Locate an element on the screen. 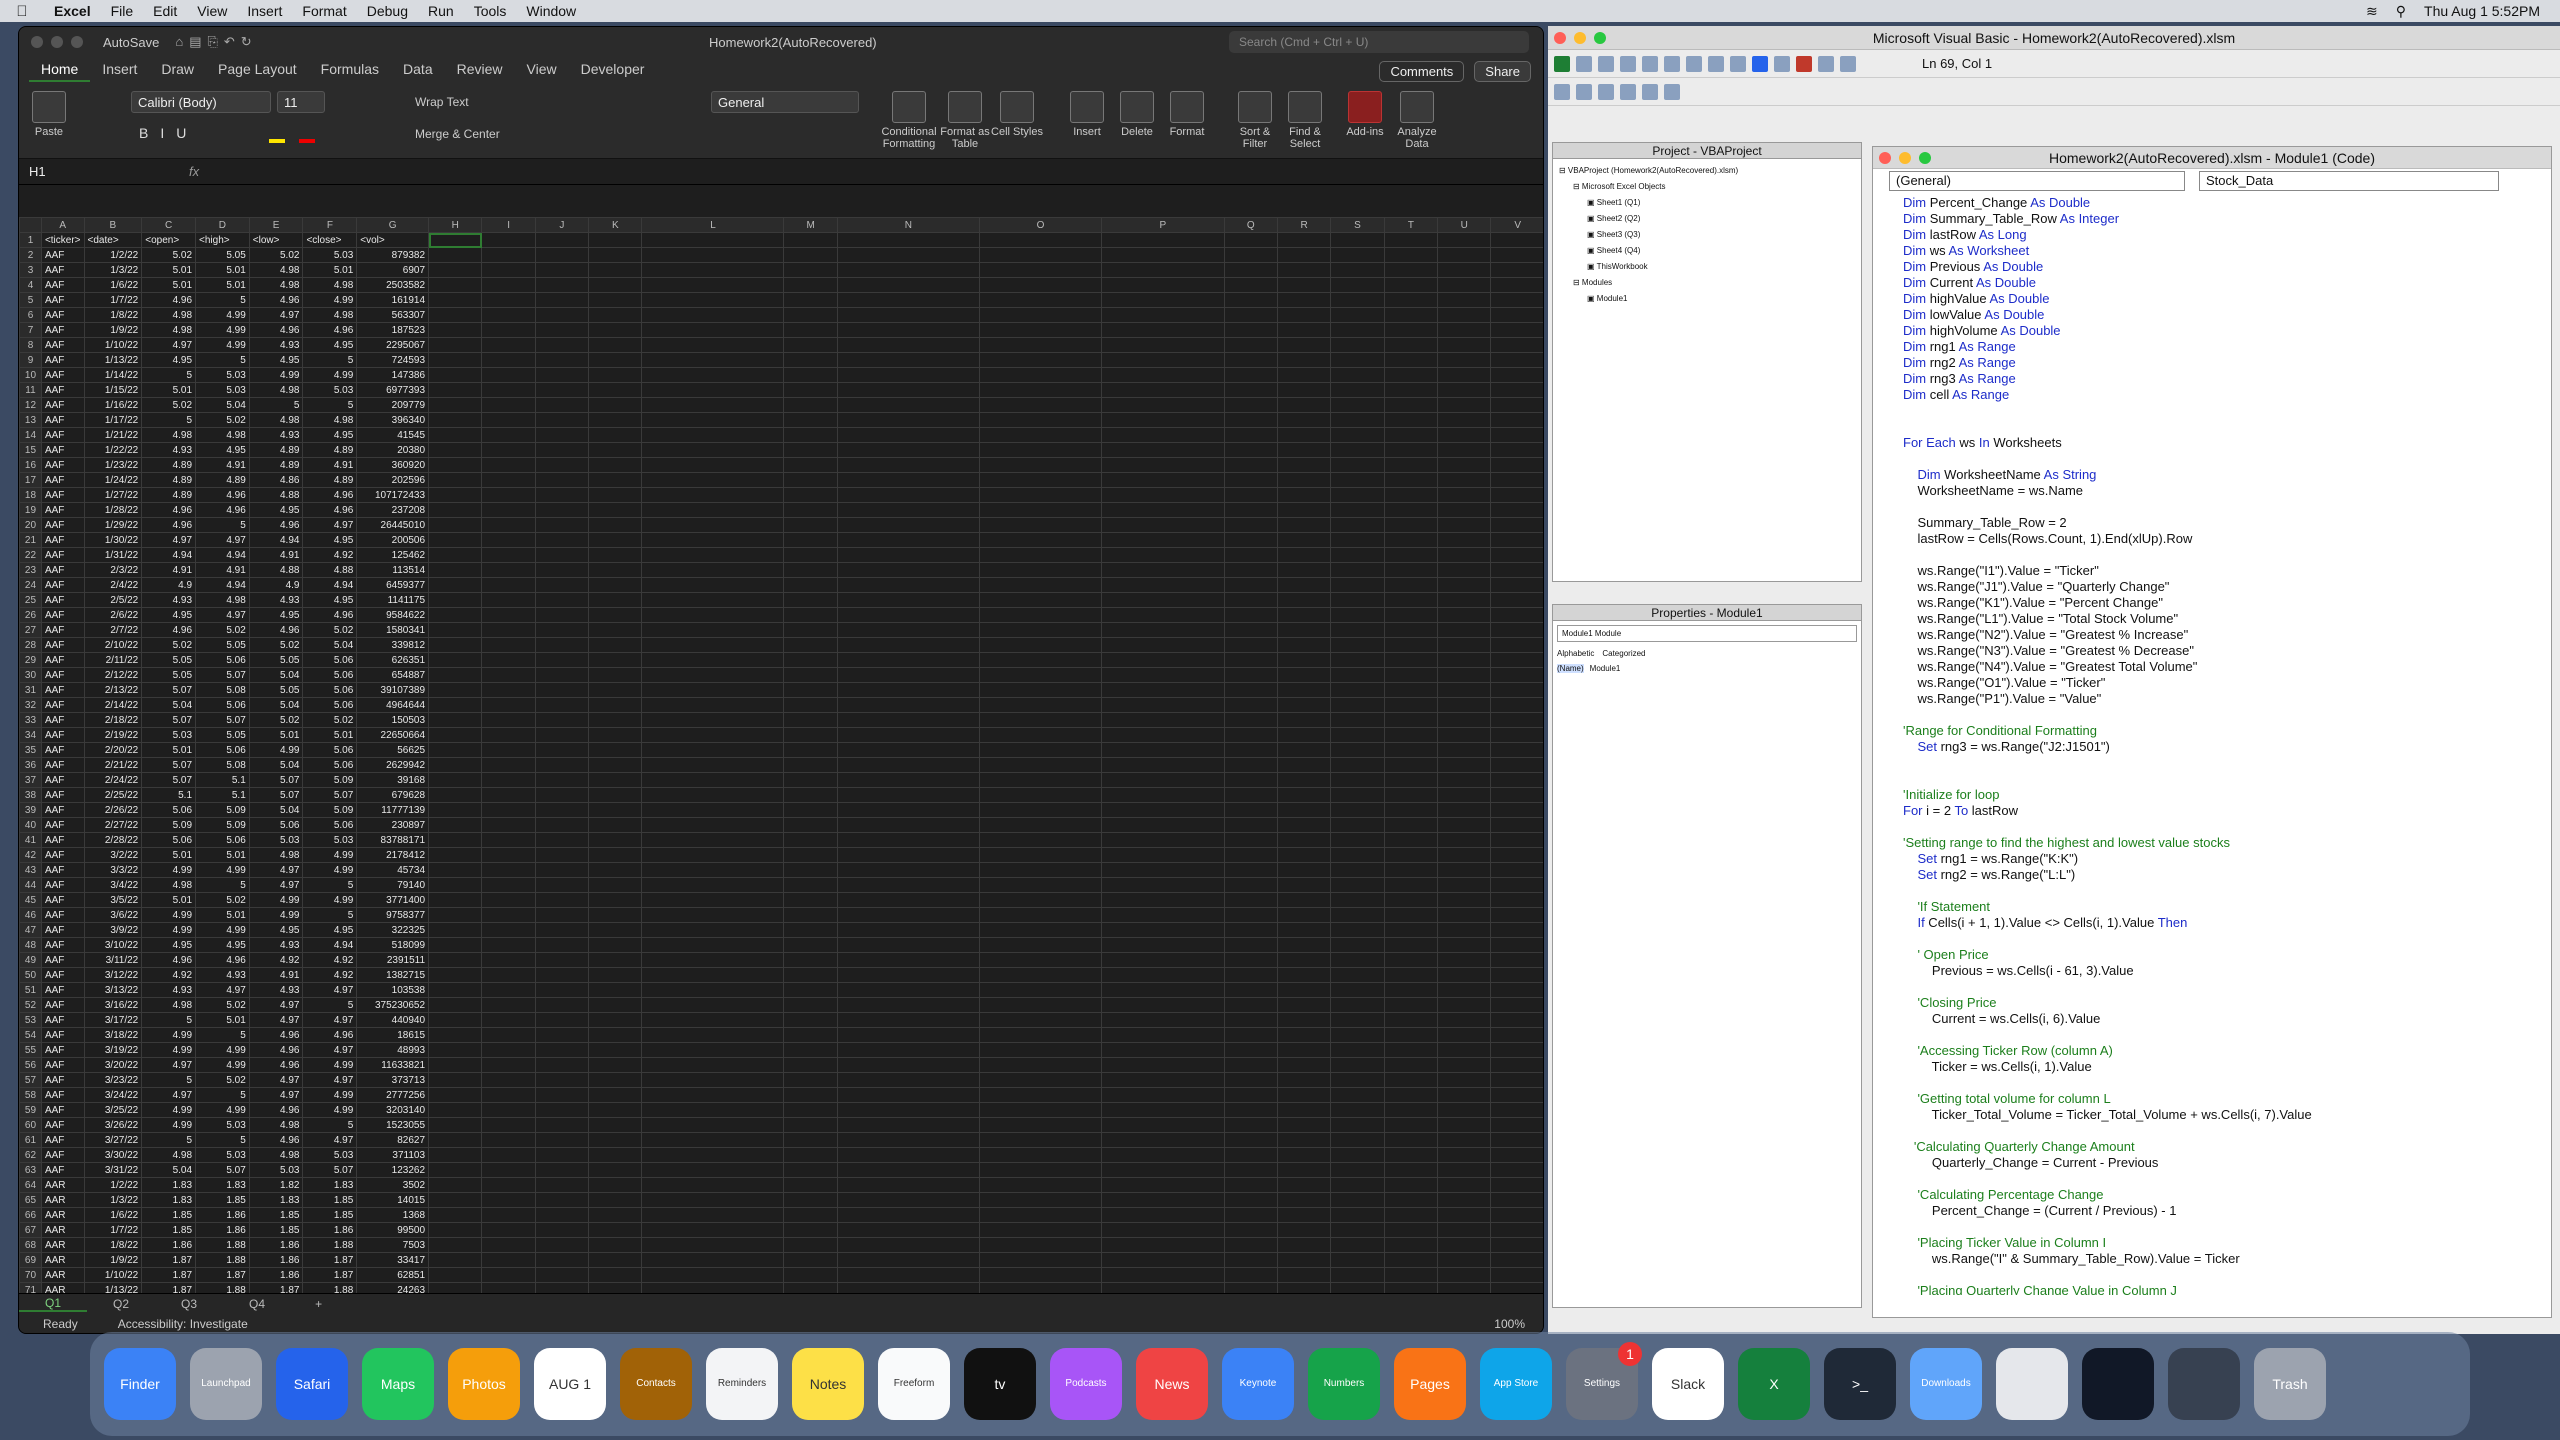 The image size is (2560, 1440). cell: 4.97 is located at coordinates (169, 1095).